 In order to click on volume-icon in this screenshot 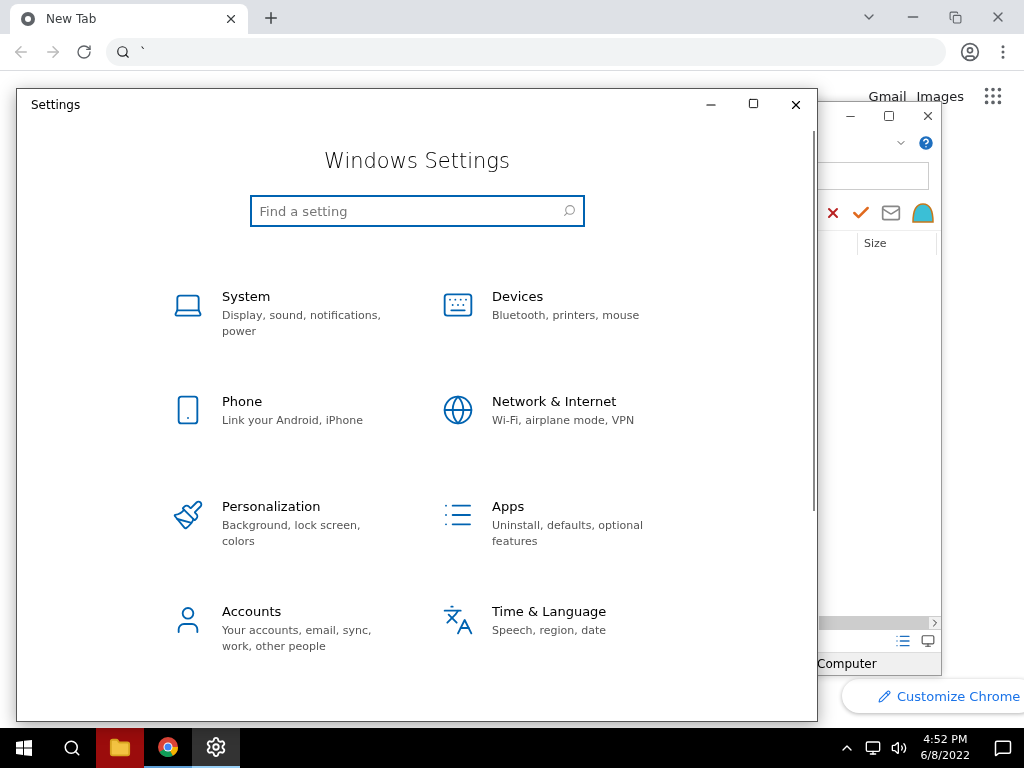, I will do `click(898, 748)`.